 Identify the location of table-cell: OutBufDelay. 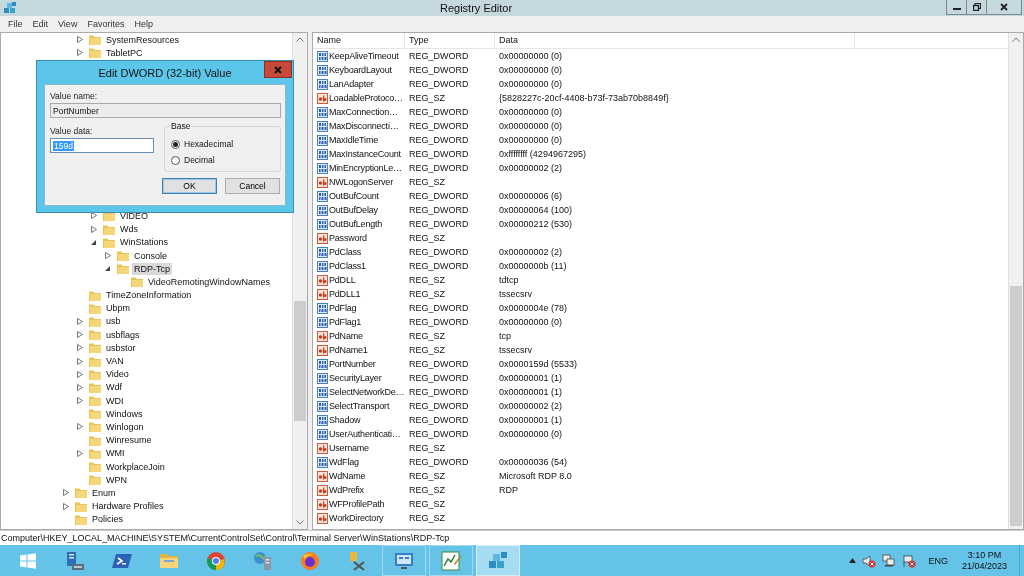
(353, 210).